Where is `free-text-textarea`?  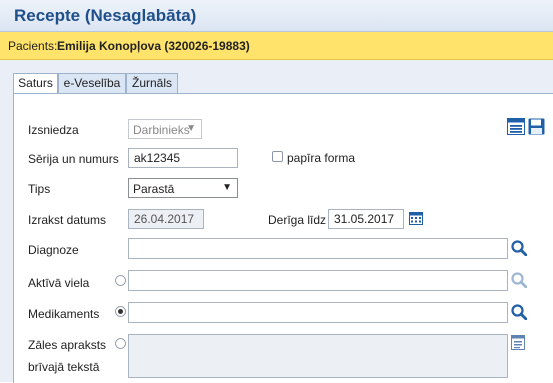 free-text-textarea is located at coordinates (318, 356).